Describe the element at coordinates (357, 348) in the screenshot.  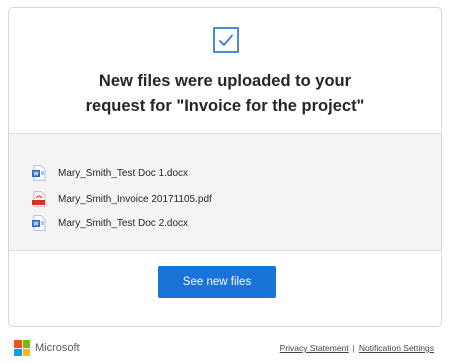
I see `footer-links: Privacy Statement | Notification Settings` at that location.